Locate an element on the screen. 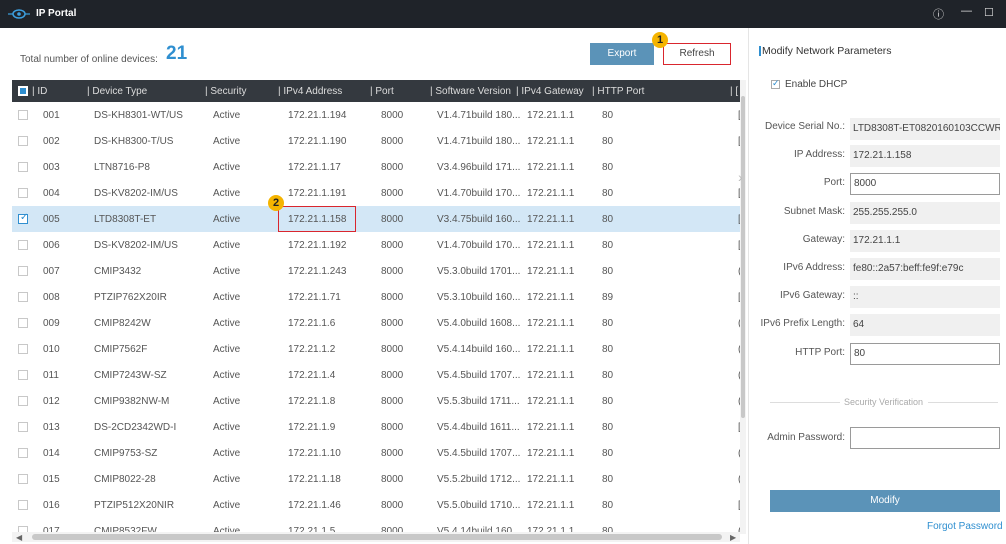 The width and height of the screenshot is (1006, 544). horizontal-scrollbar-thumb is located at coordinates (377, 537).